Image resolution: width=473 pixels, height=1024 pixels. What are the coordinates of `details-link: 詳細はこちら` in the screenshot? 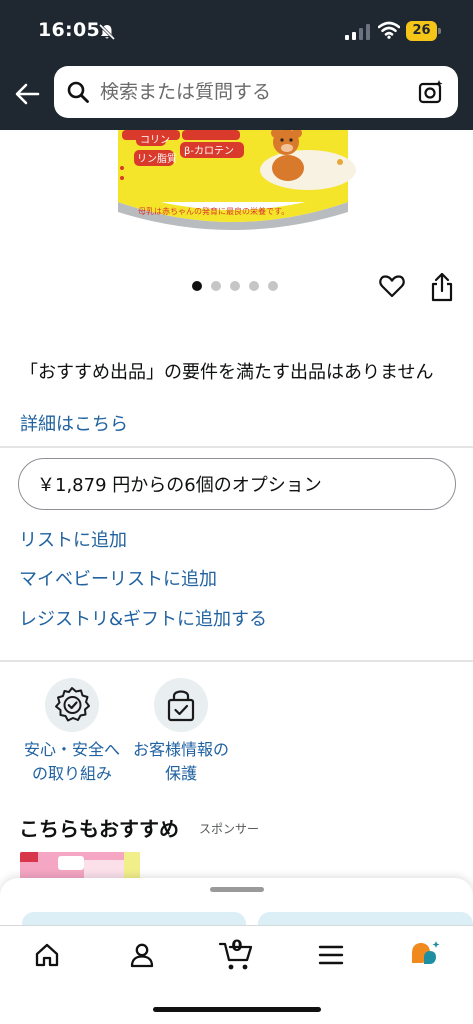 It's located at (74, 423).